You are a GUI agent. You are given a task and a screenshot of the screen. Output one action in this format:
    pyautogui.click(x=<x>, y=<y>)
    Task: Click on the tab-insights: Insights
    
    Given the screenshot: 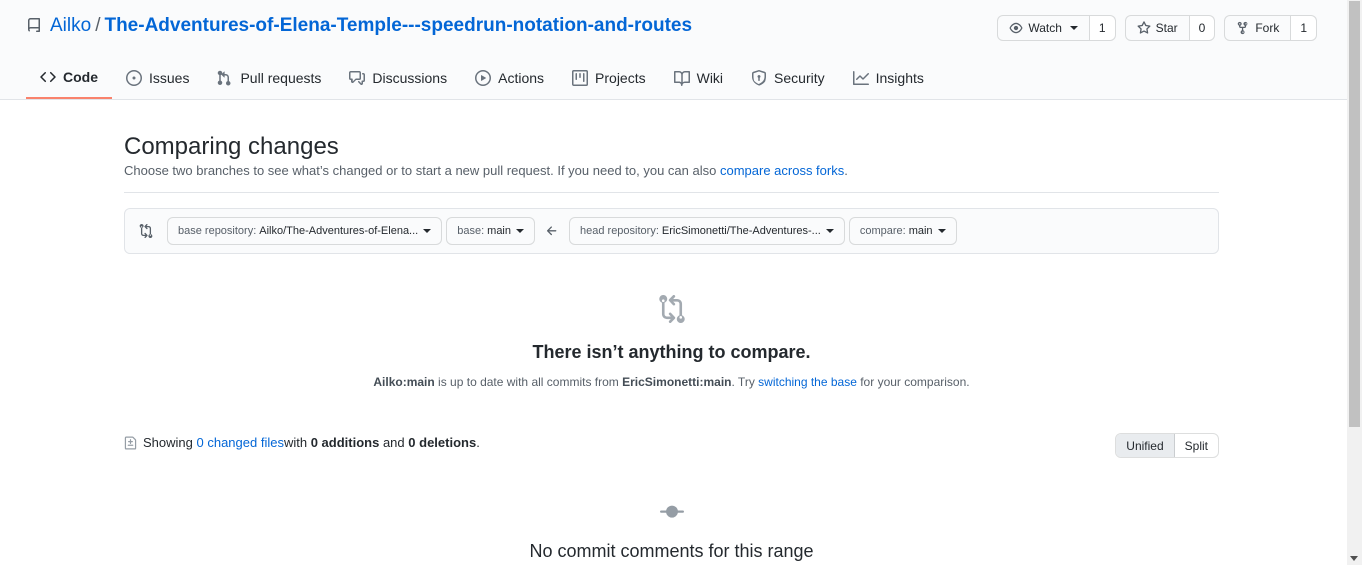 What is the action you would take?
    pyautogui.click(x=888, y=78)
    